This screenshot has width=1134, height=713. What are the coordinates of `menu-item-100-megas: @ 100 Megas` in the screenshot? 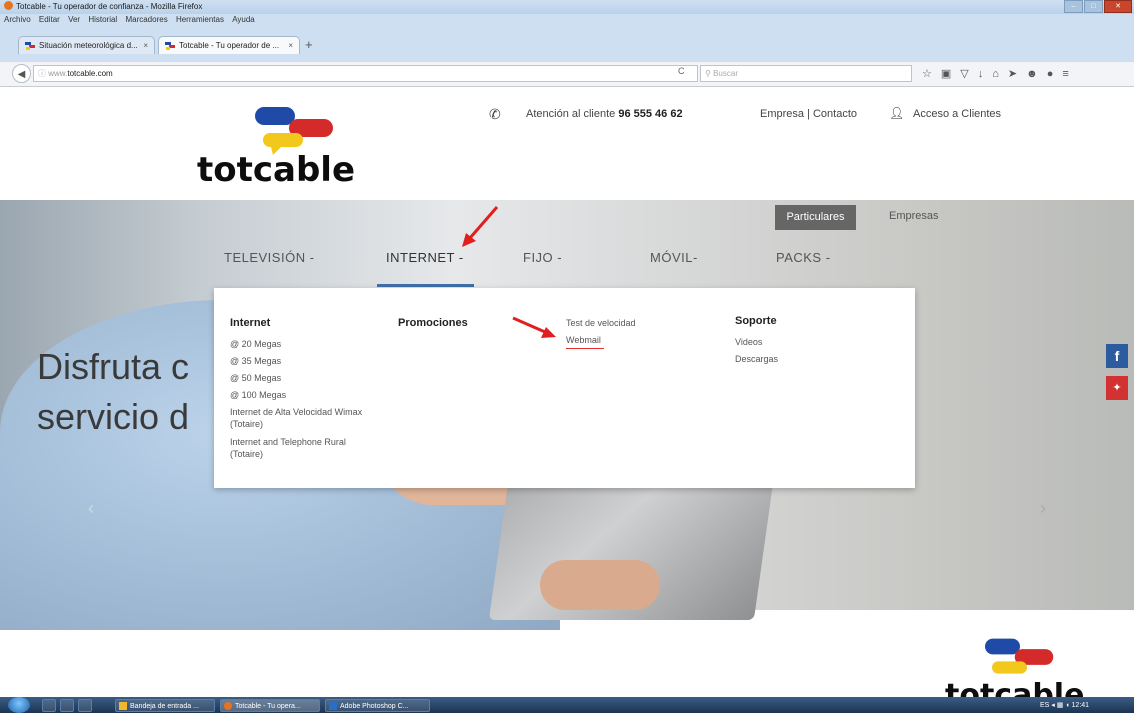 It's located at (258, 395).